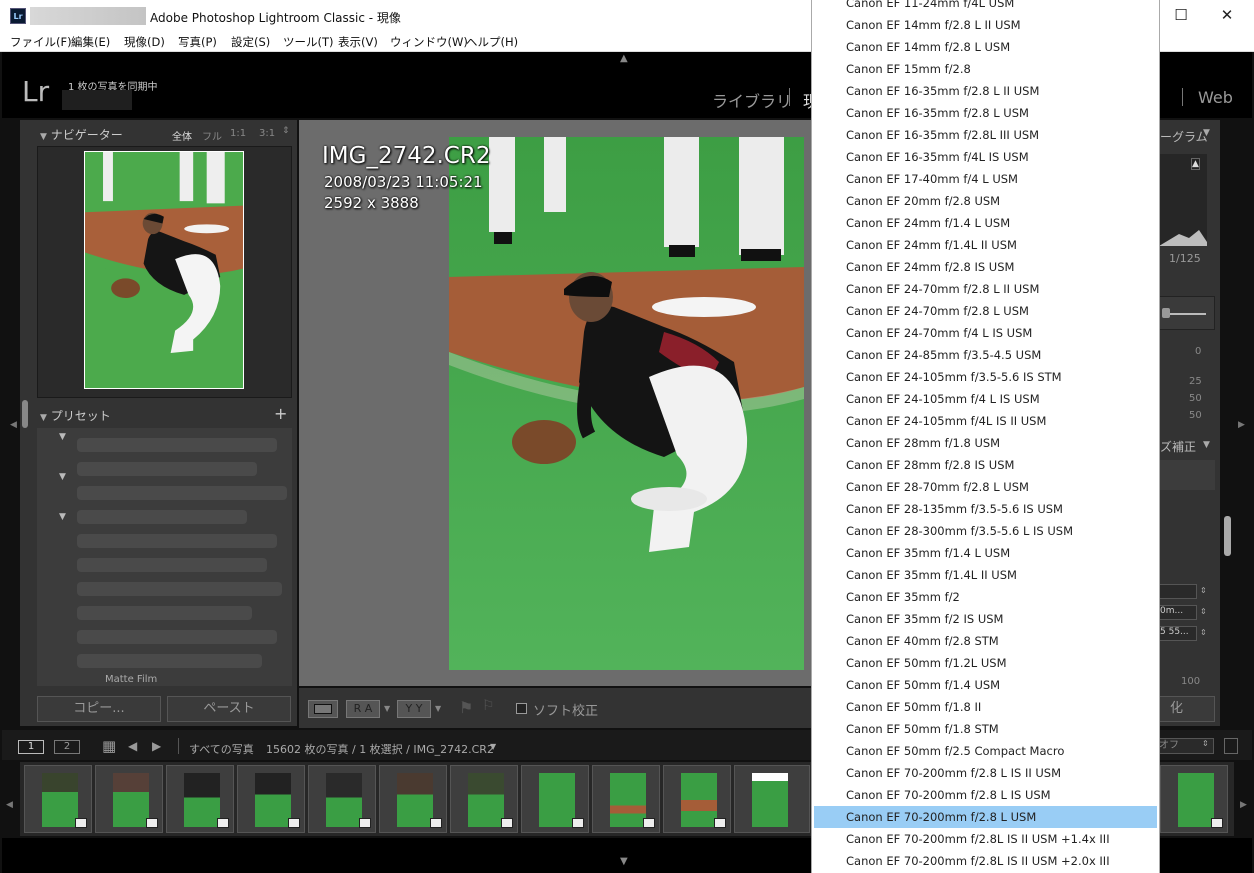 This screenshot has height=873, width=1254. I want to click on module-web: Web, so click(1215, 97).